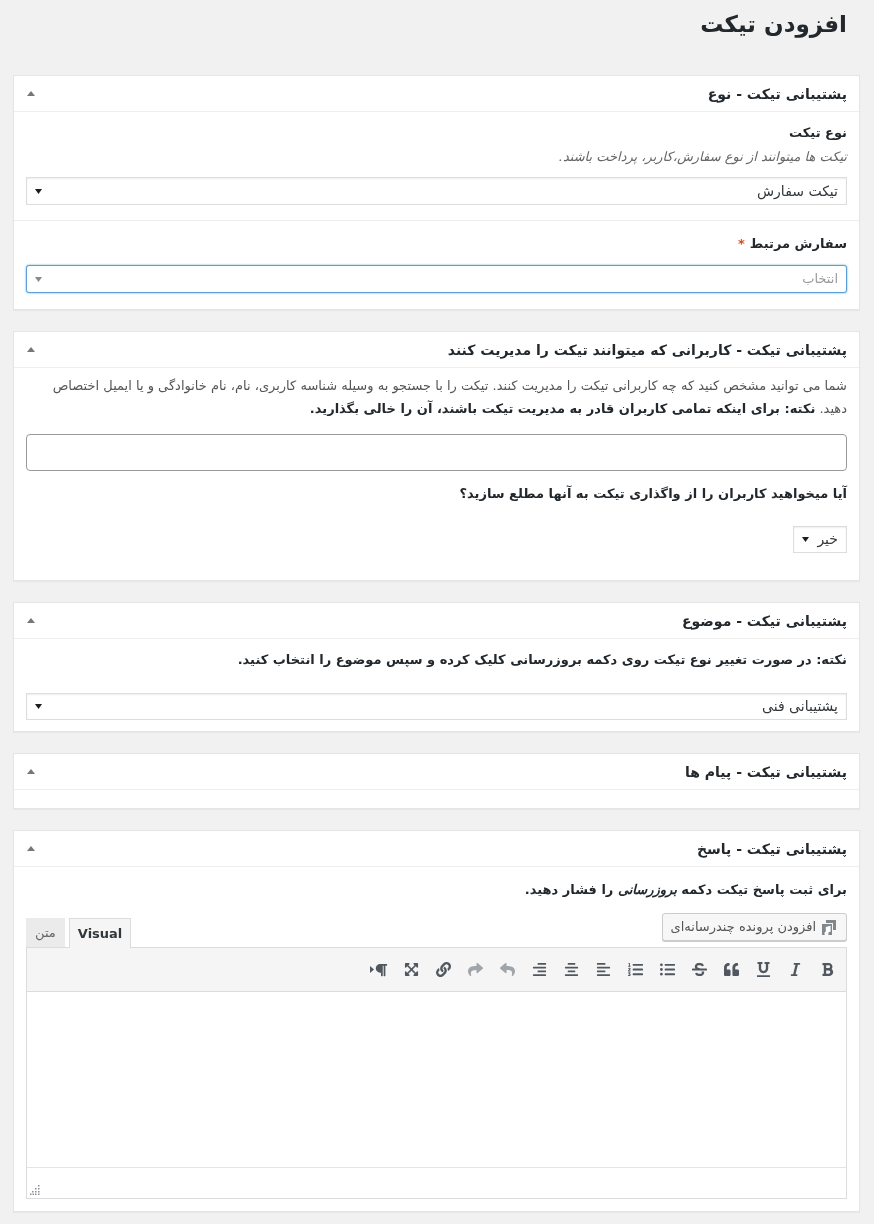  Describe the element at coordinates (830, 927) in the screenshot. I see `media-icon` at that location.